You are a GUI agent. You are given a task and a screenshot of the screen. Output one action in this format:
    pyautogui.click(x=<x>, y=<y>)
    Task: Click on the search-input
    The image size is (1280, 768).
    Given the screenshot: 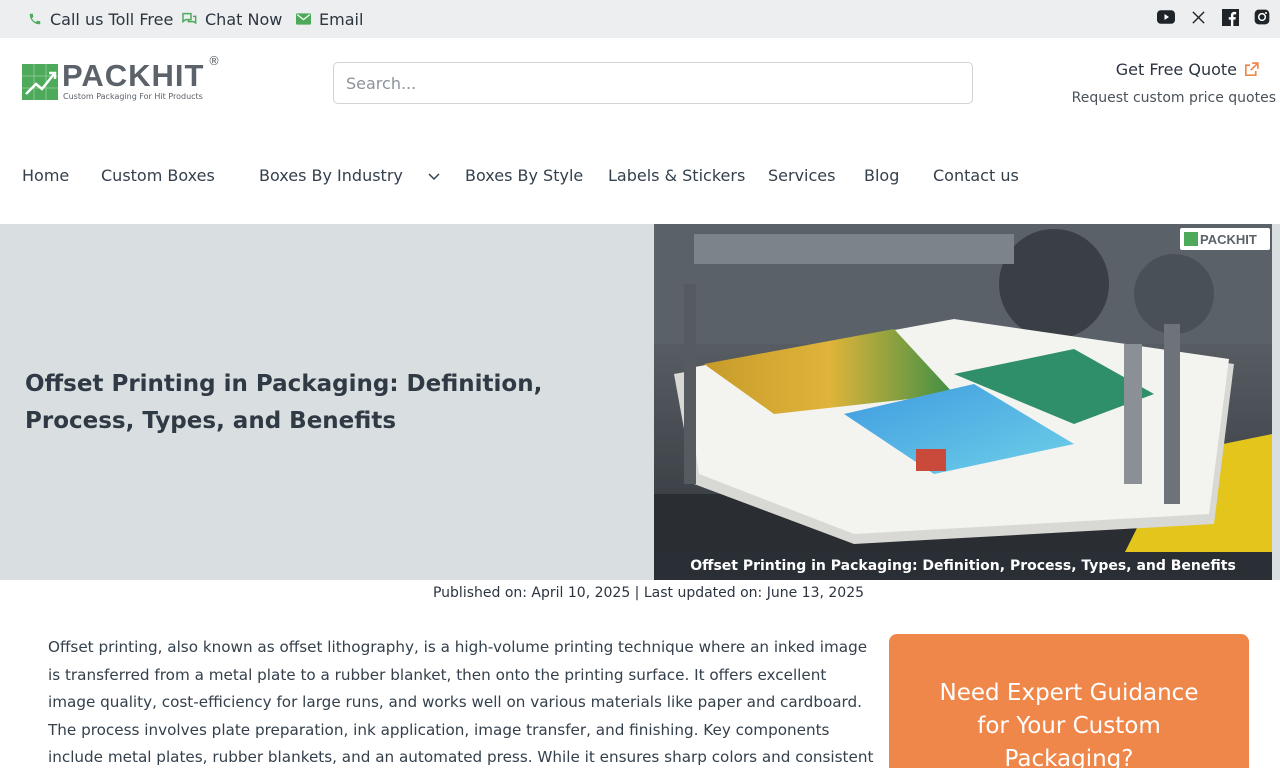 What is the action you would take?
    pyautogui.click(x=653, y=83)
    